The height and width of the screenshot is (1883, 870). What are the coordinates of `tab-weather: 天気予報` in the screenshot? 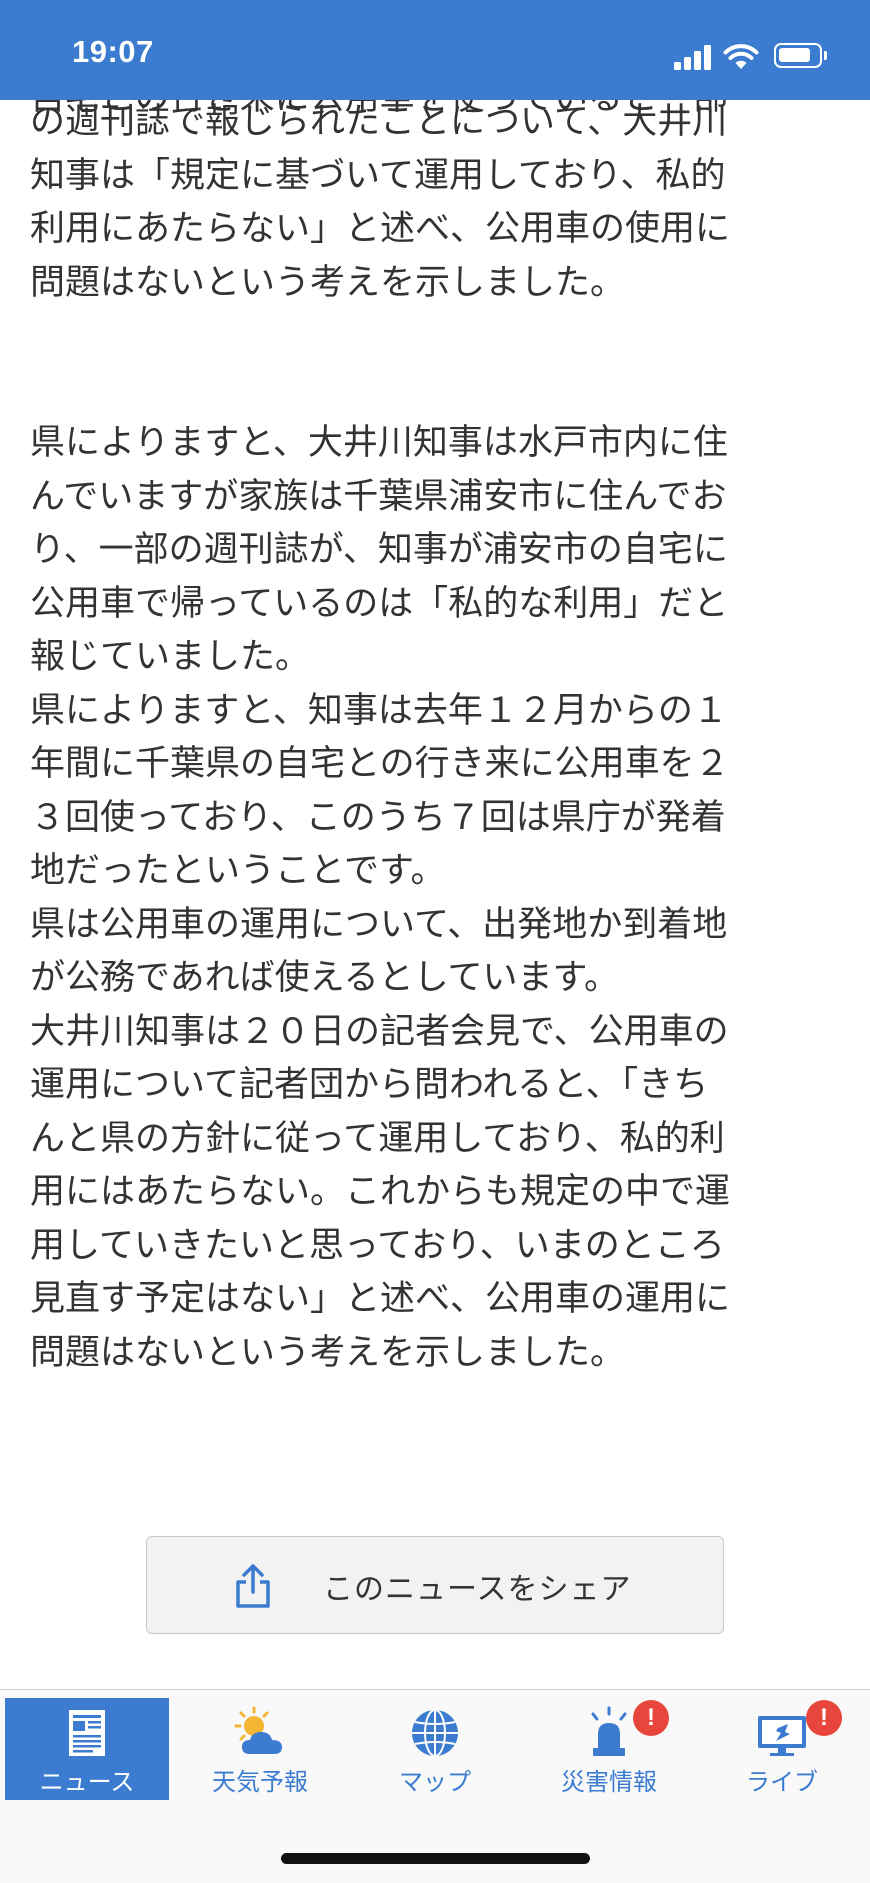 It's located at (260, 1749).